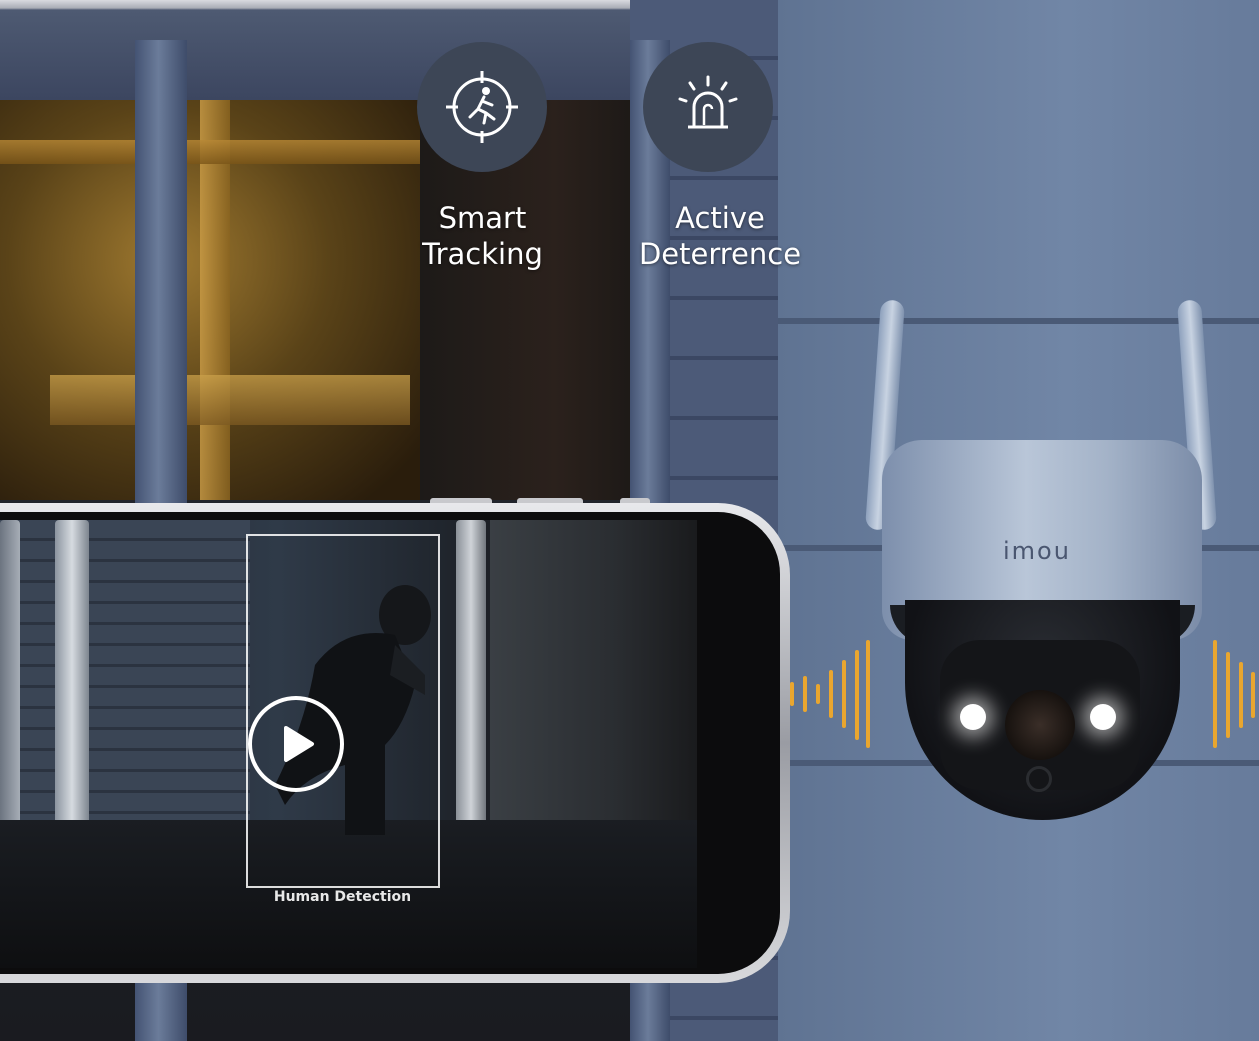 The height and width of the screenshot is (1041, 1259). Describe the element at coordinates (342, 897) in the screenshot. I see `human-detection-label: Human Detection` at that location.